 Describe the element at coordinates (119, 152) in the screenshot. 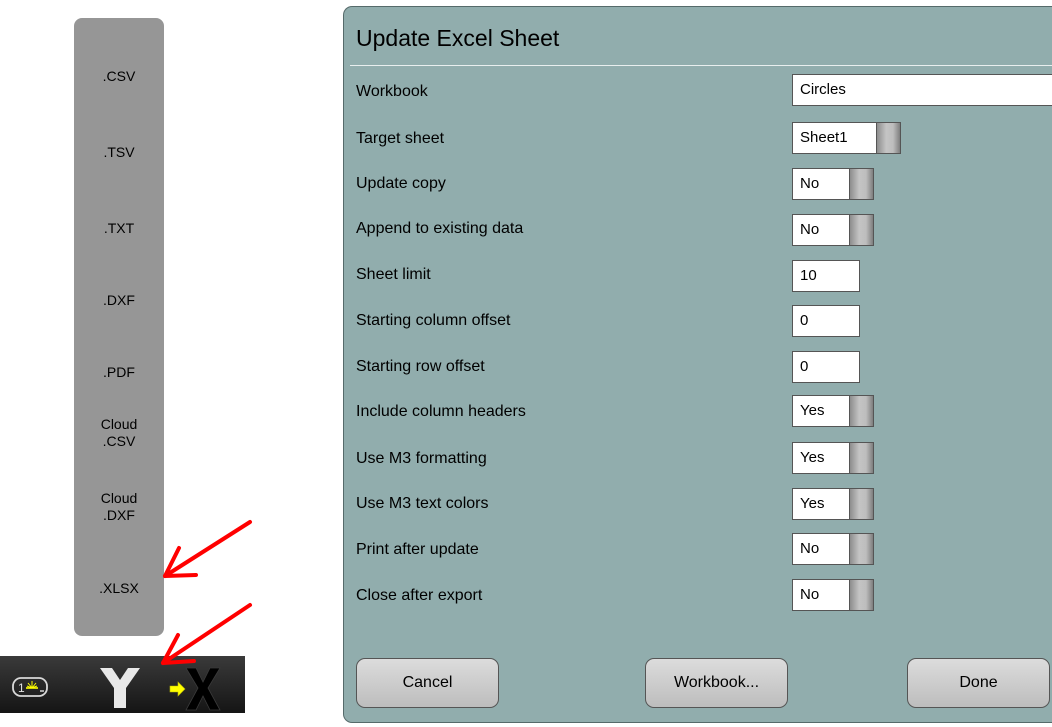

I see `export-tsv-item: .TSV` at that location.